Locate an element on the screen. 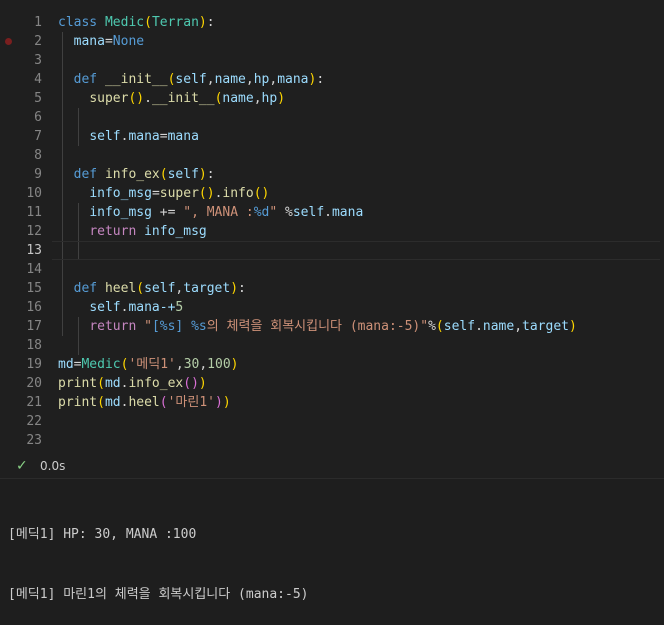 The width and height of the screenshot is (664, 625). code-text: def __init__(self,name,hp,mana): is located at coordinates (199, 79).